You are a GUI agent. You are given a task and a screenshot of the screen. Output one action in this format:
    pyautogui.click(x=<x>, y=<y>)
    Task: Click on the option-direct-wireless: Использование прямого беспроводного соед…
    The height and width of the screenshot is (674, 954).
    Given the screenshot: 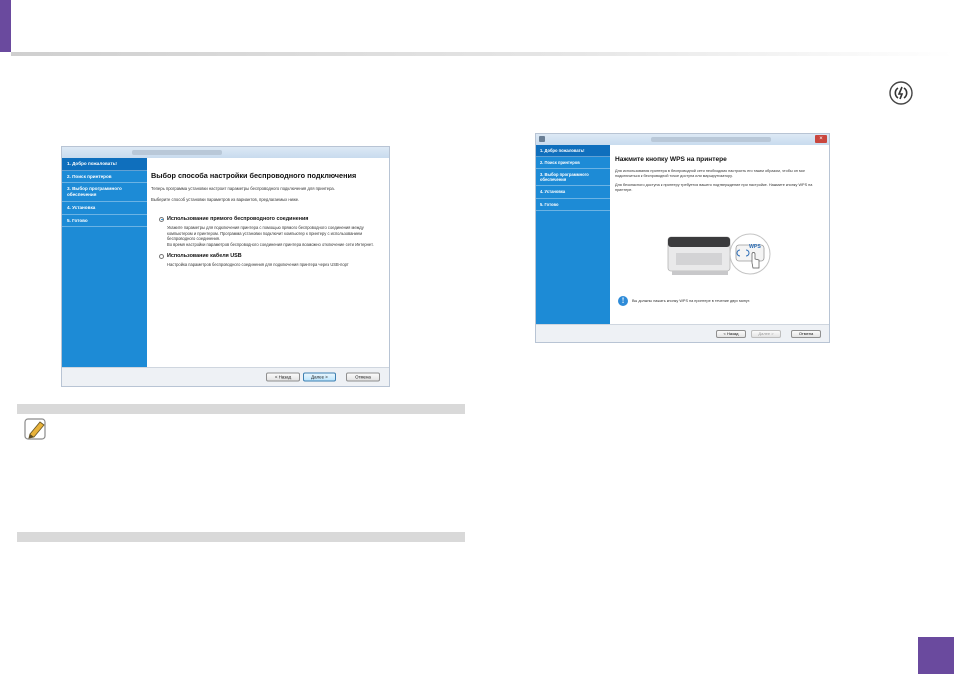 What is the action you would take?
    pyautogui.click(x=271, y=231)
    